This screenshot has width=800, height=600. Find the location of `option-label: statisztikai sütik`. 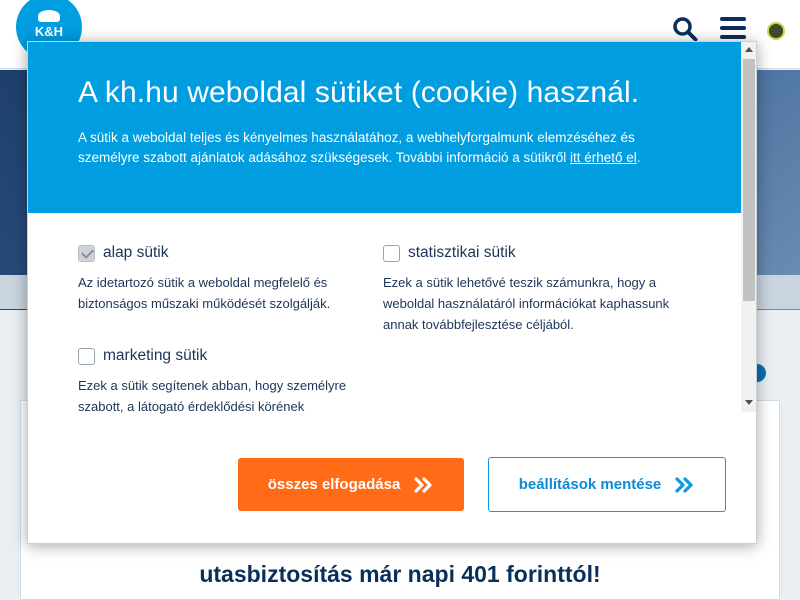

option-label: statisztikai sütik is located at coordinates (462, 252).